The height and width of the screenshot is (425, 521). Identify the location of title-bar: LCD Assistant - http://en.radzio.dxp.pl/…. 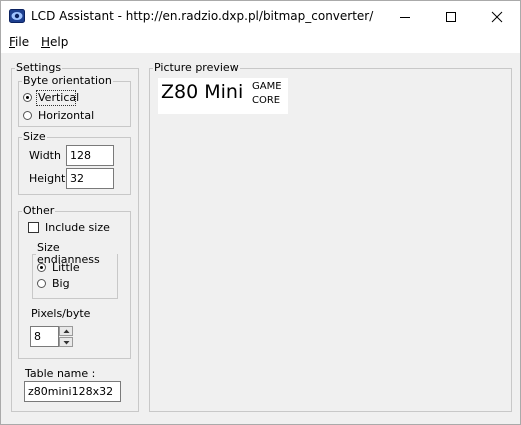
(260, 16).